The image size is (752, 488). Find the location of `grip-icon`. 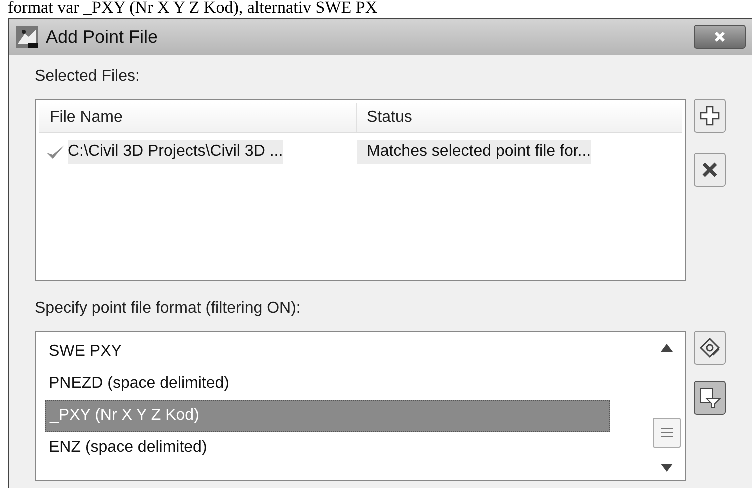

grip-icon is located at coordinates (667, 433).